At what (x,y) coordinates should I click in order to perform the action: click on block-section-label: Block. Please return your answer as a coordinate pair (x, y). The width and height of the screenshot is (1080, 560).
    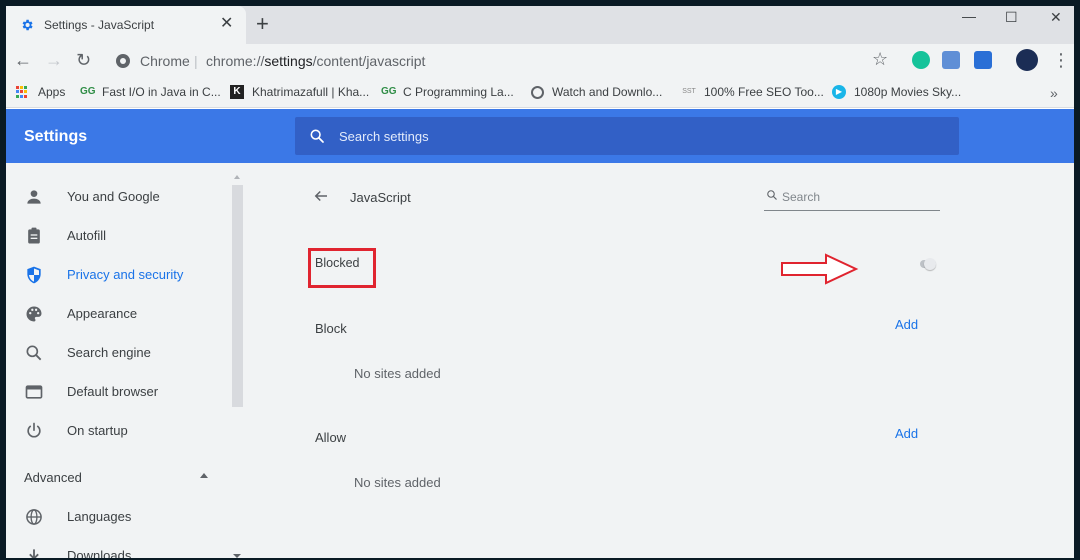
    Looking at the image, I should click on (331, 328).